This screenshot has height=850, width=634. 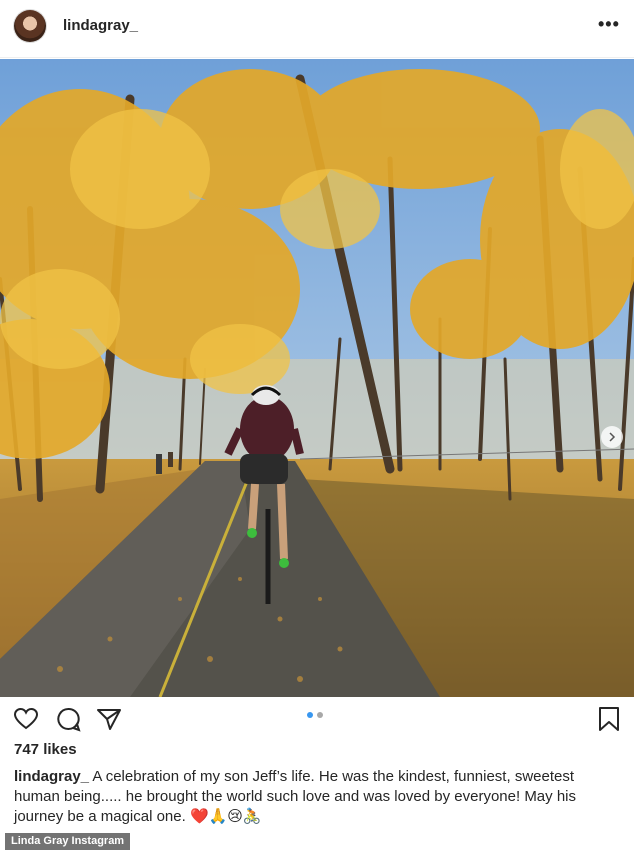 What do you see at coordinates (609, 25) in the screenshot?
I see `more-horizontal-icon: •••` at bounding box center [609, 25].